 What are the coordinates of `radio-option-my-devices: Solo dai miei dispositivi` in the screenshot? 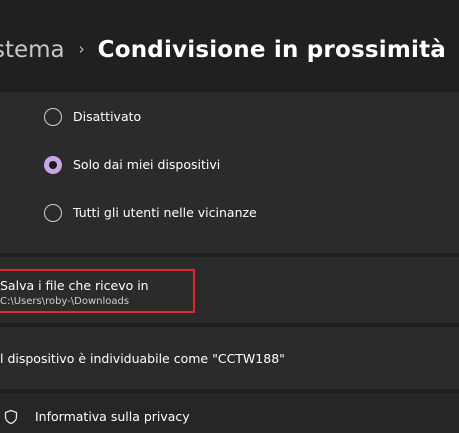 It's located at (132, 165).